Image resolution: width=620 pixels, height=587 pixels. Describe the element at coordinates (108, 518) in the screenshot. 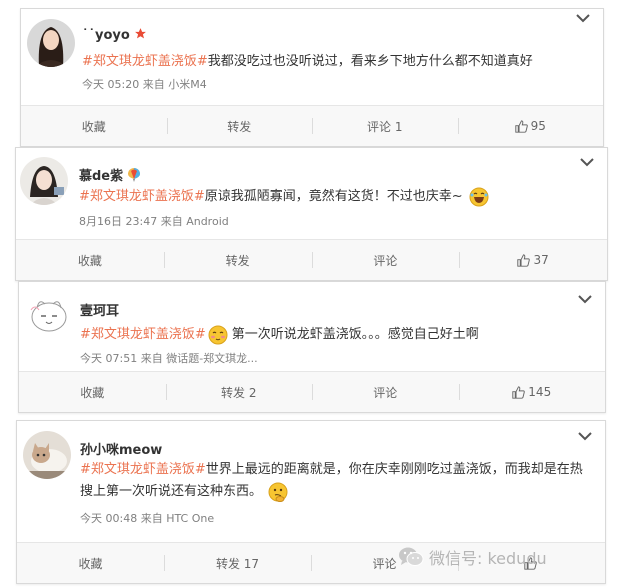

I see `post-time: 今天 00:48` at that location.